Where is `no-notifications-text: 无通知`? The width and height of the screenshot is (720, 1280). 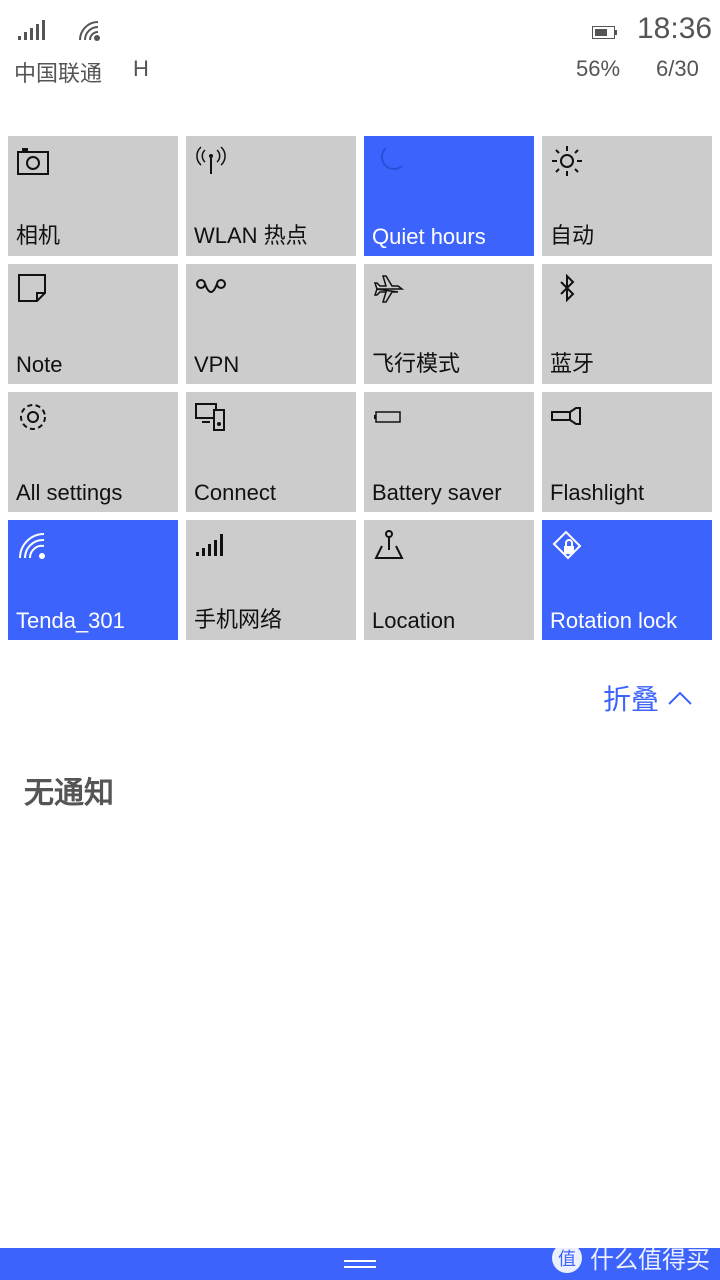
no-notifications-text: 无通知 is located at coordinates (69, 793).